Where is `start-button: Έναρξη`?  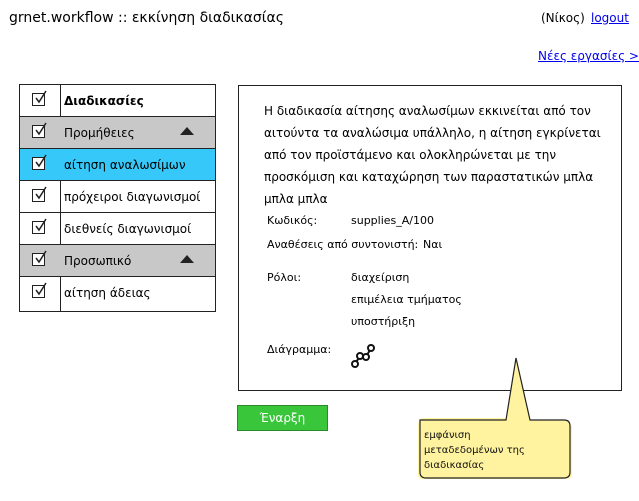 start-button: Έναρξη is located at coordinates (282, 418).